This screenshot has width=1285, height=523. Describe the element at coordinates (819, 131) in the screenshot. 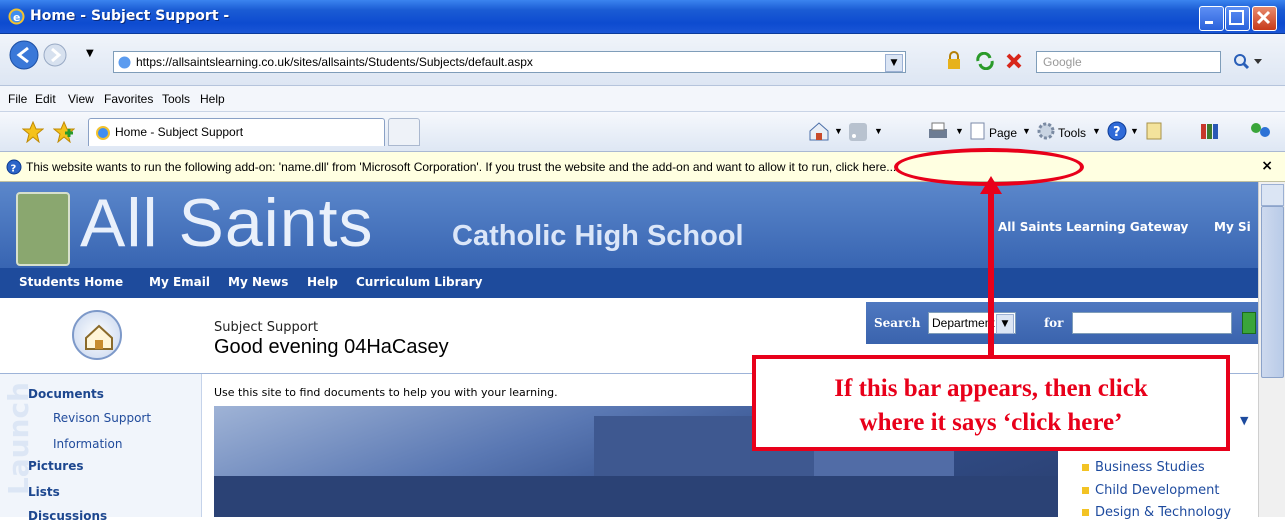

I see `home-icon` at that location.